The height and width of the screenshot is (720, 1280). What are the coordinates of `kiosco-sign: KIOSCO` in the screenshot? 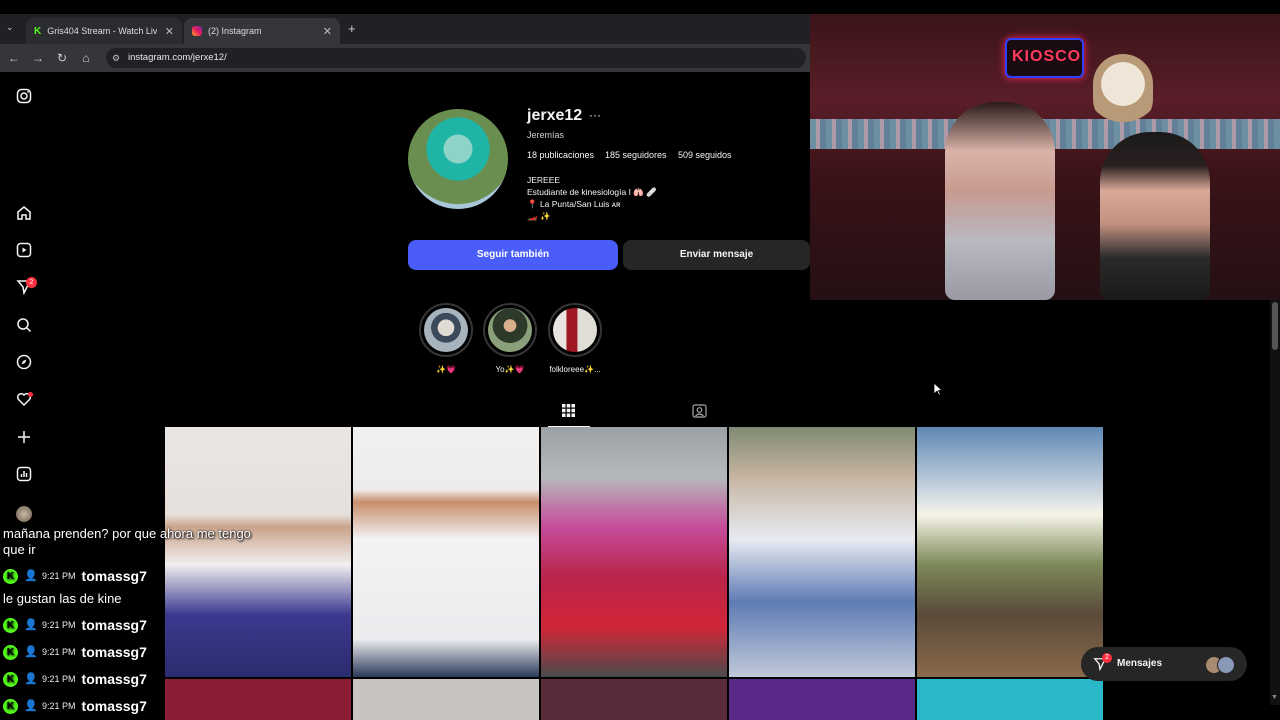 It's located at (1044, 58).